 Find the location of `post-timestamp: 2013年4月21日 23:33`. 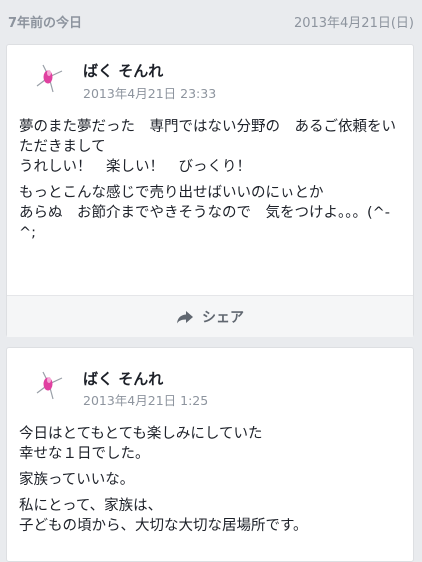

post-timestamp: 2013年4月21日 23:33 is located at coordinates (149, 92).